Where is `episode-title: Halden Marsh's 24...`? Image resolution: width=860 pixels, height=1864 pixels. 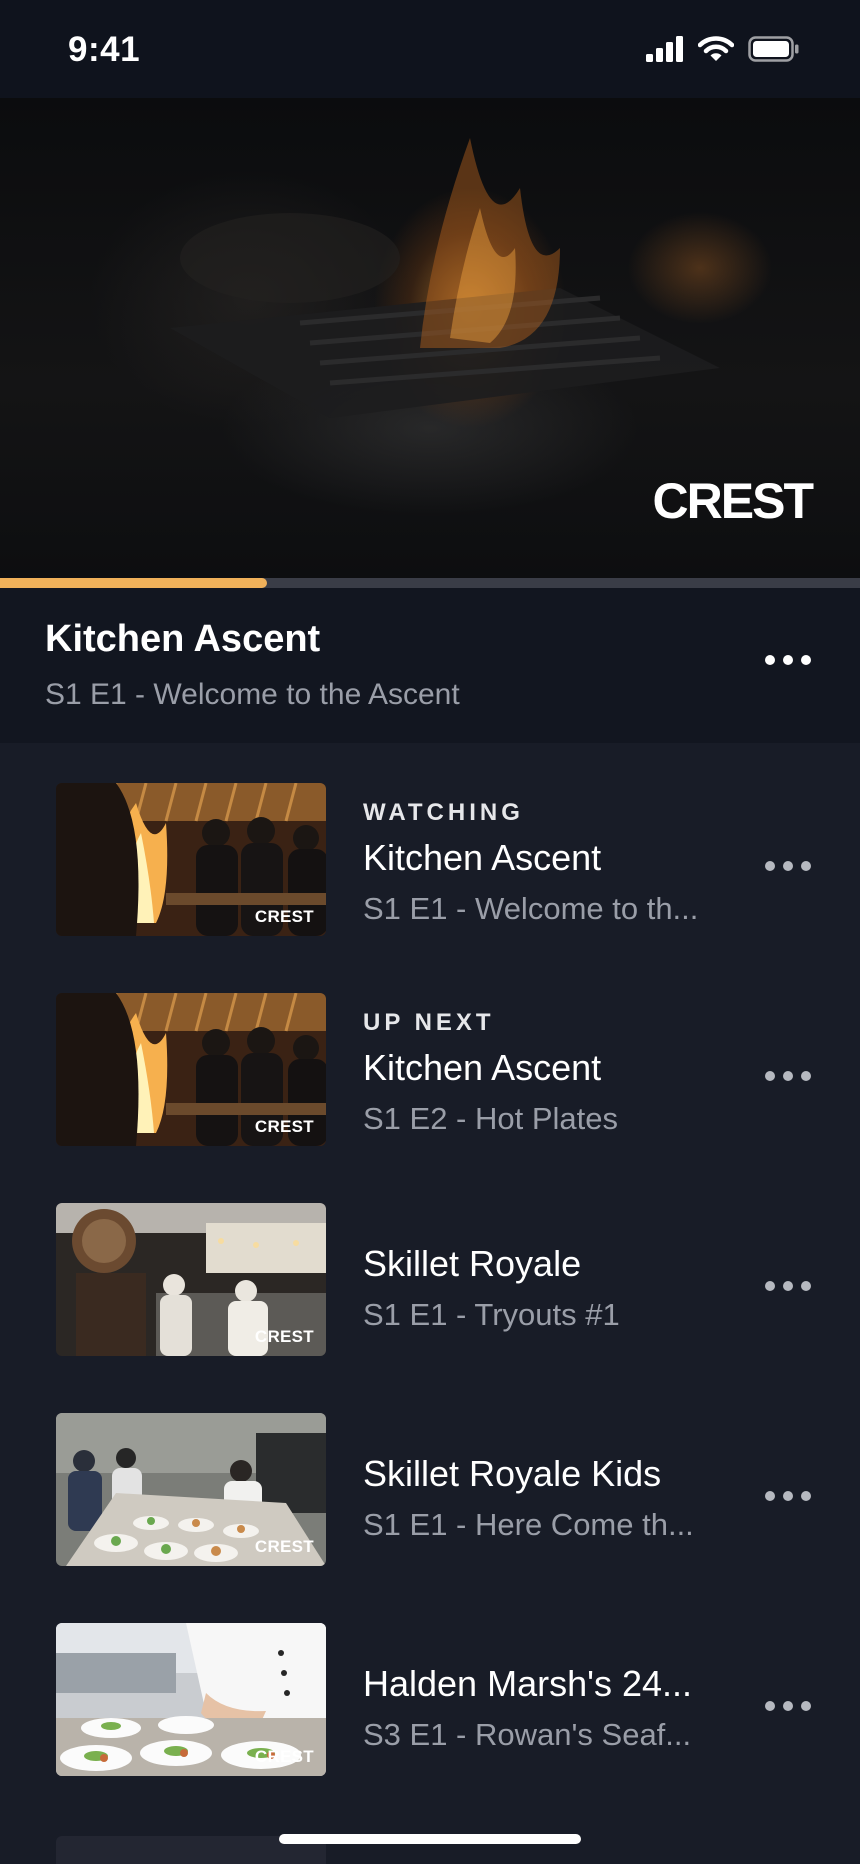
episode-title: Halden Marsh's 24... is located at coordinates (528, 1683).